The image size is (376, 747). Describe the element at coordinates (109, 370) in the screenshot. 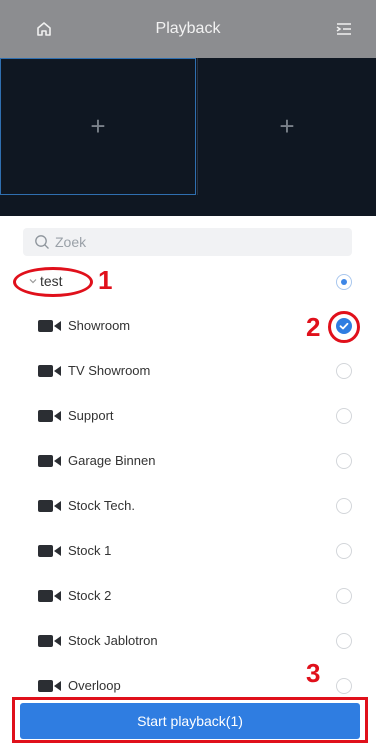

I see `camera-label: TV Showroom` at that location.